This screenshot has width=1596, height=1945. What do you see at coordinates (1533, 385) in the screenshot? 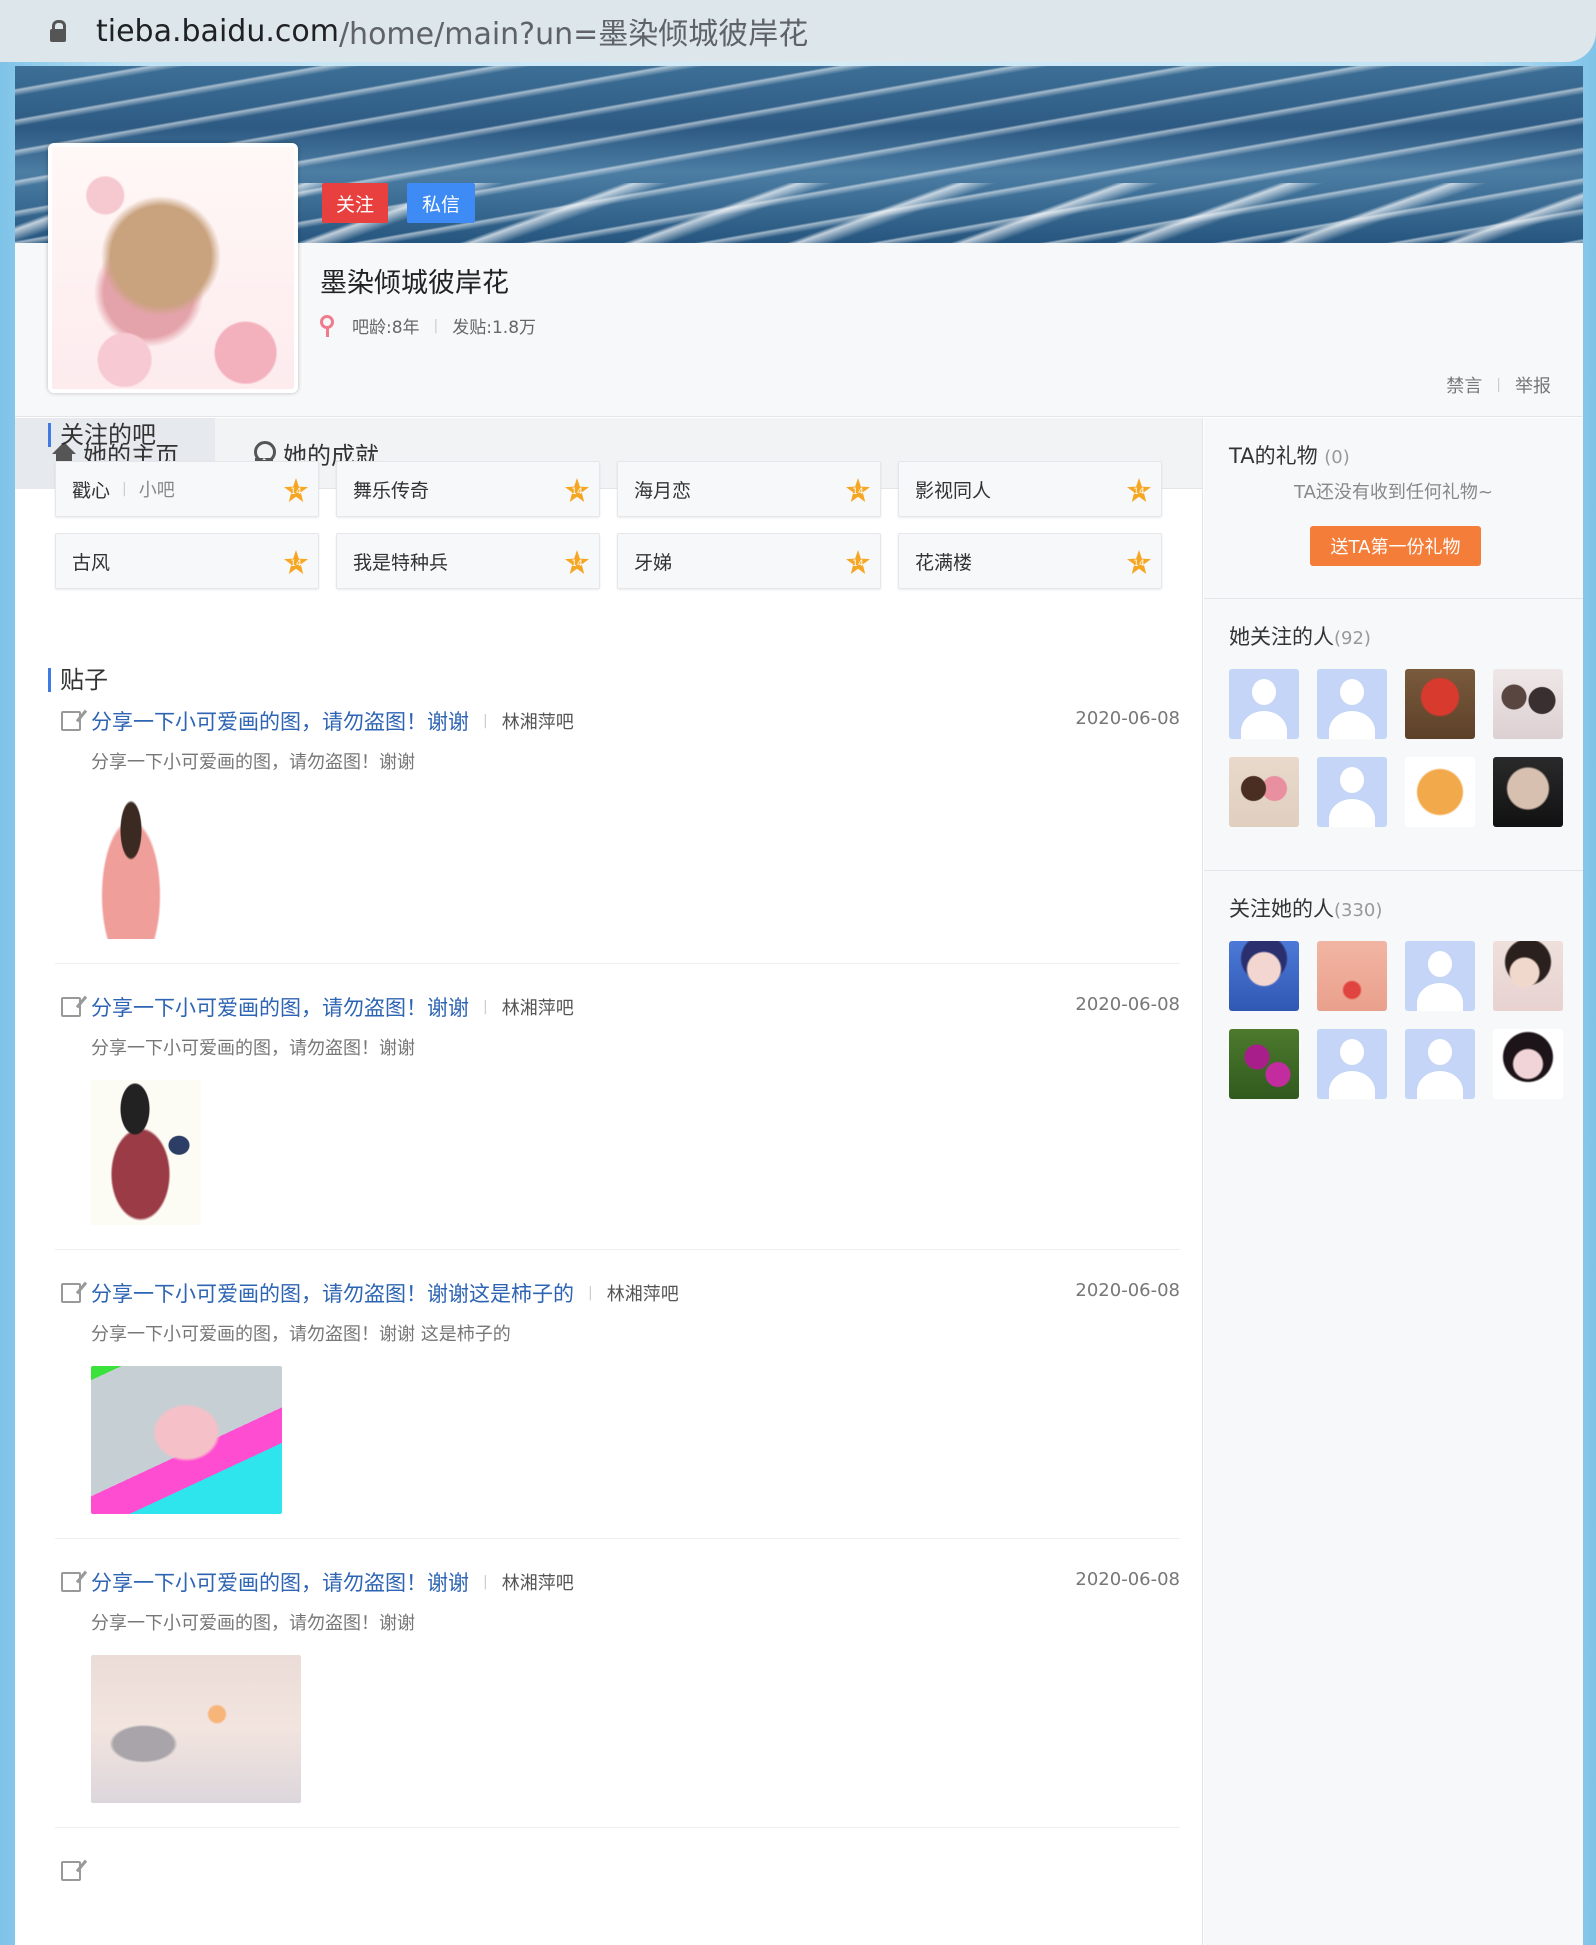
I see `report-link: 举报` at bounding box center [1533, 385].